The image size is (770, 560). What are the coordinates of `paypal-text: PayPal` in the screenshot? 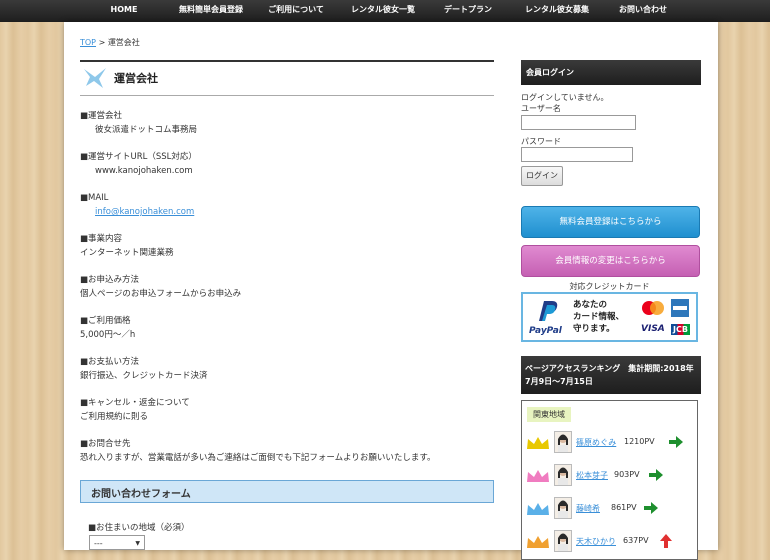 It's located at (545, 331).